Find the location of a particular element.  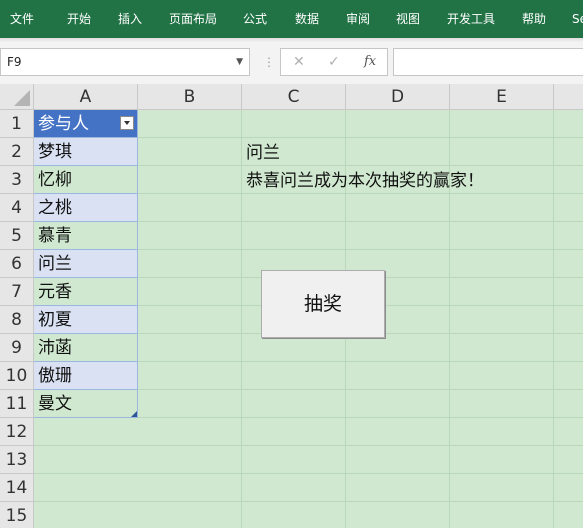

winner-message-cell: 恭喜问兰成为本次抽奖的赢家！ is located at coordinates (365, 181).